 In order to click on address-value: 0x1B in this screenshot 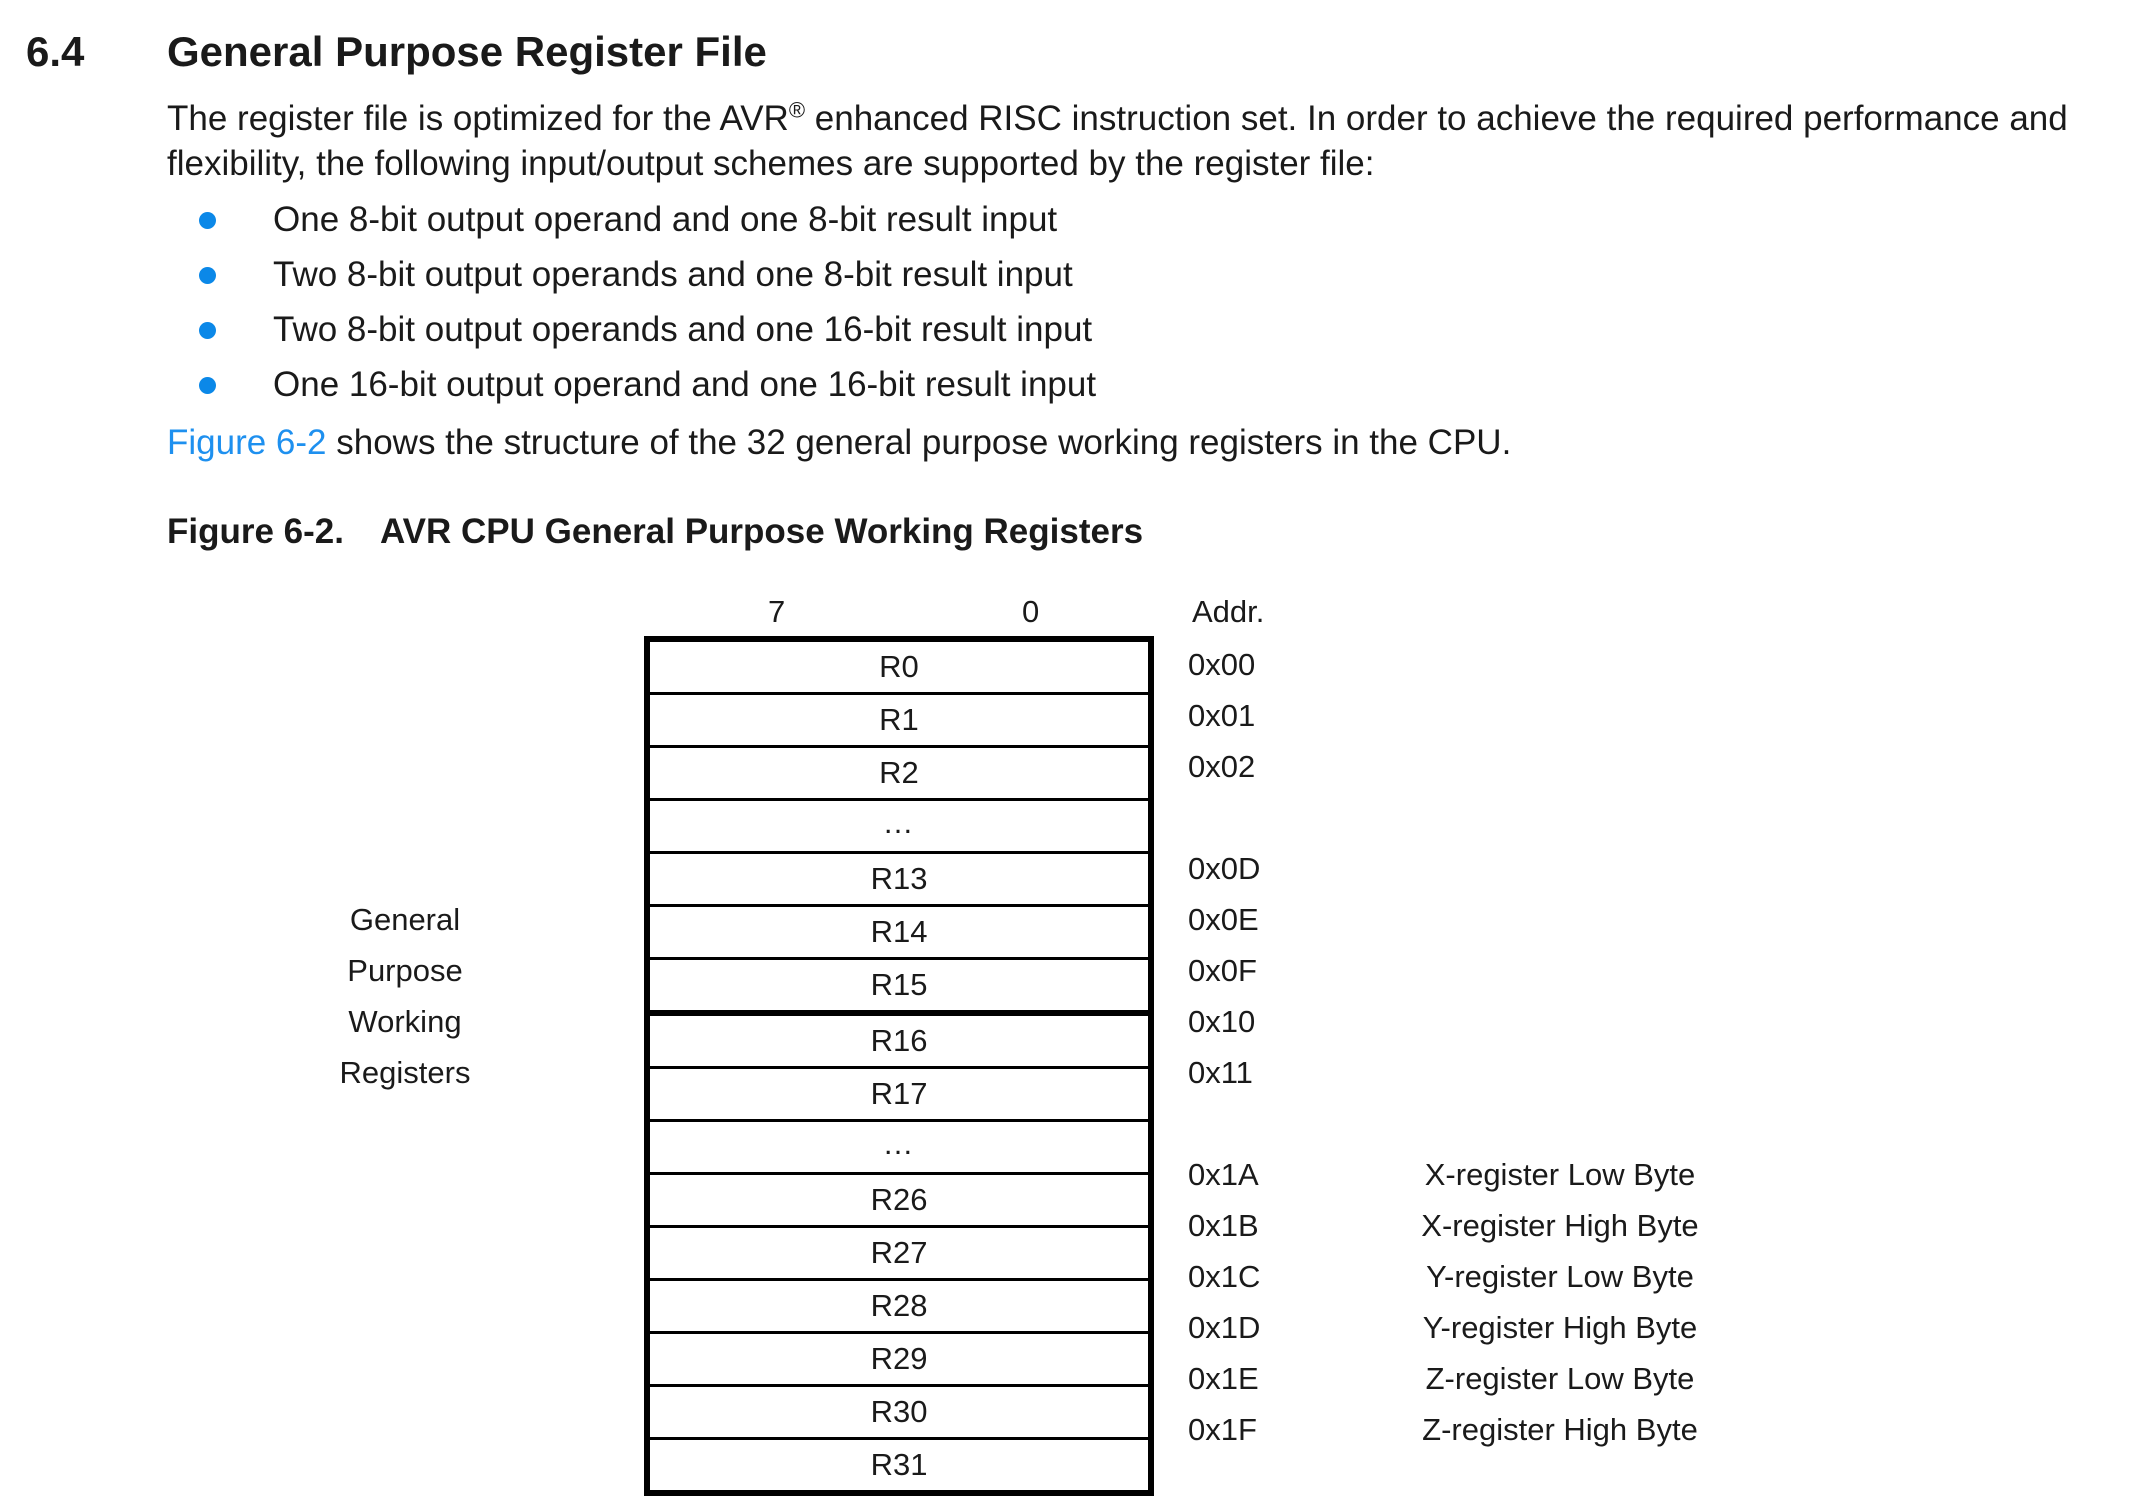, I will do `click(1223, 1225)`.